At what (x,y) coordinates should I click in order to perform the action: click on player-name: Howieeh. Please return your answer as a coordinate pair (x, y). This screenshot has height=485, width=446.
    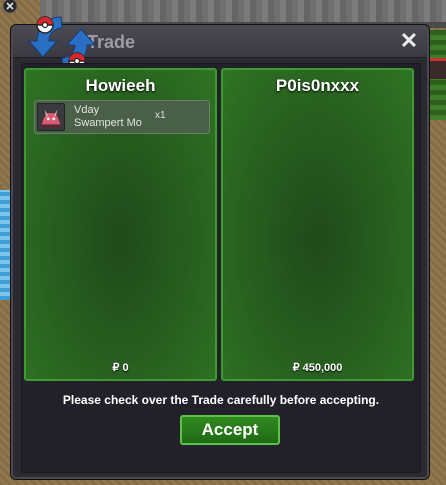
    Looking at the image, I should click on (120, 85).